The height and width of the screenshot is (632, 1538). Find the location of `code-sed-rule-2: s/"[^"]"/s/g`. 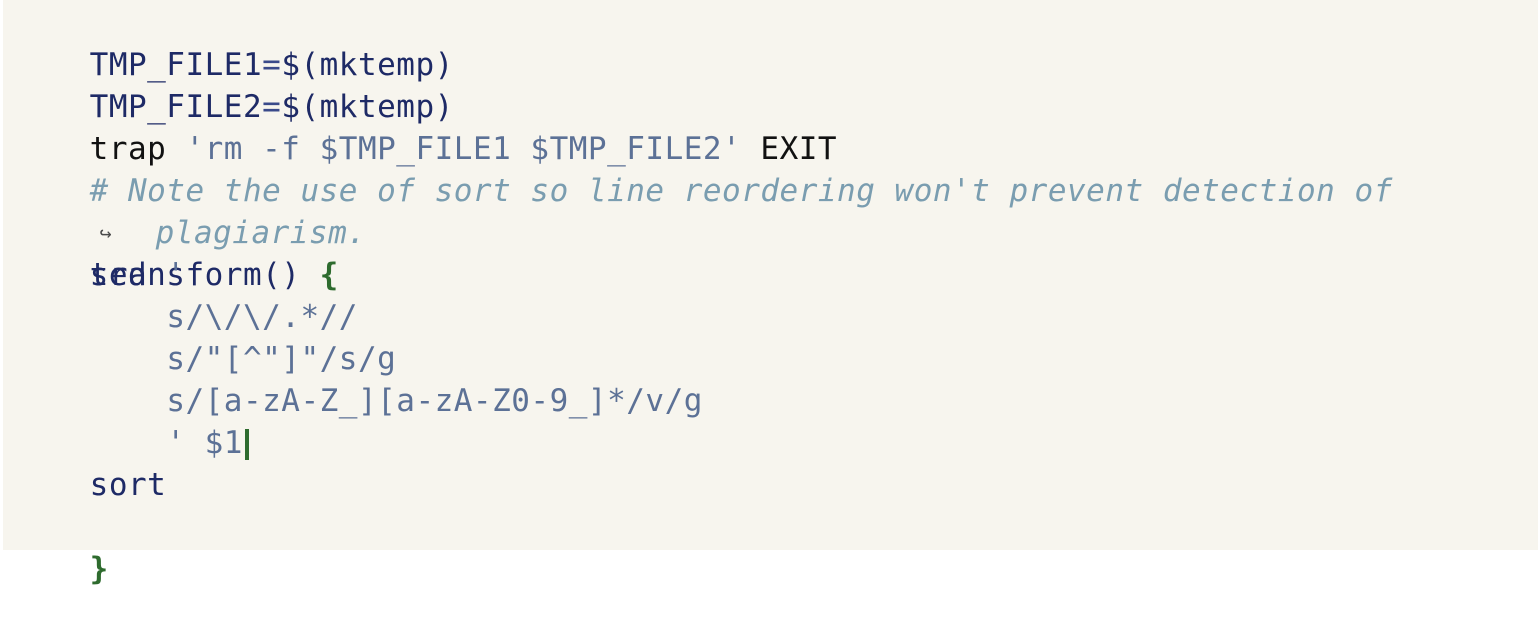

code-sed-rule-2: s/"[^"]"/s/g is located at coordinates (204, 359).